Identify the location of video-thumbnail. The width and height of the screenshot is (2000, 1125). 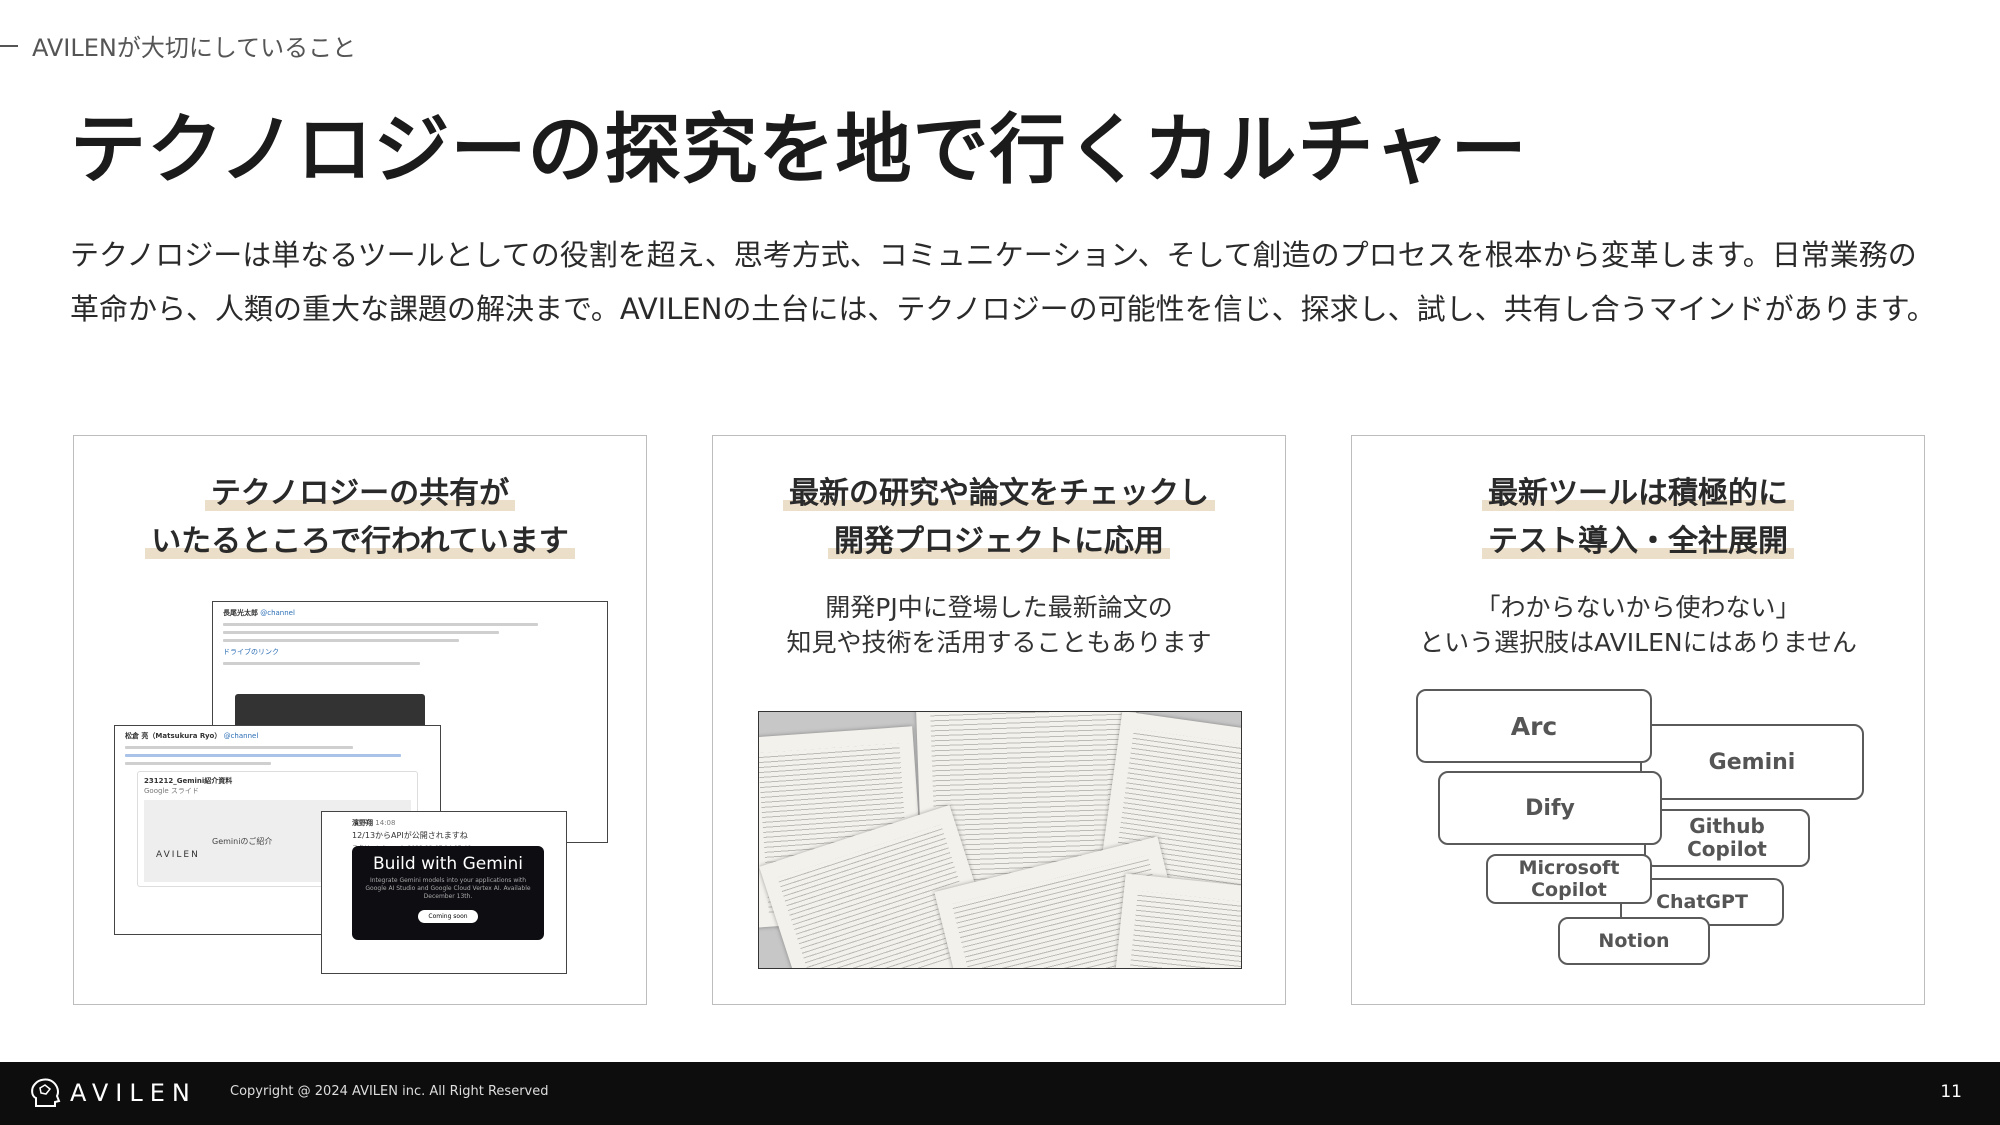
(330, 711).